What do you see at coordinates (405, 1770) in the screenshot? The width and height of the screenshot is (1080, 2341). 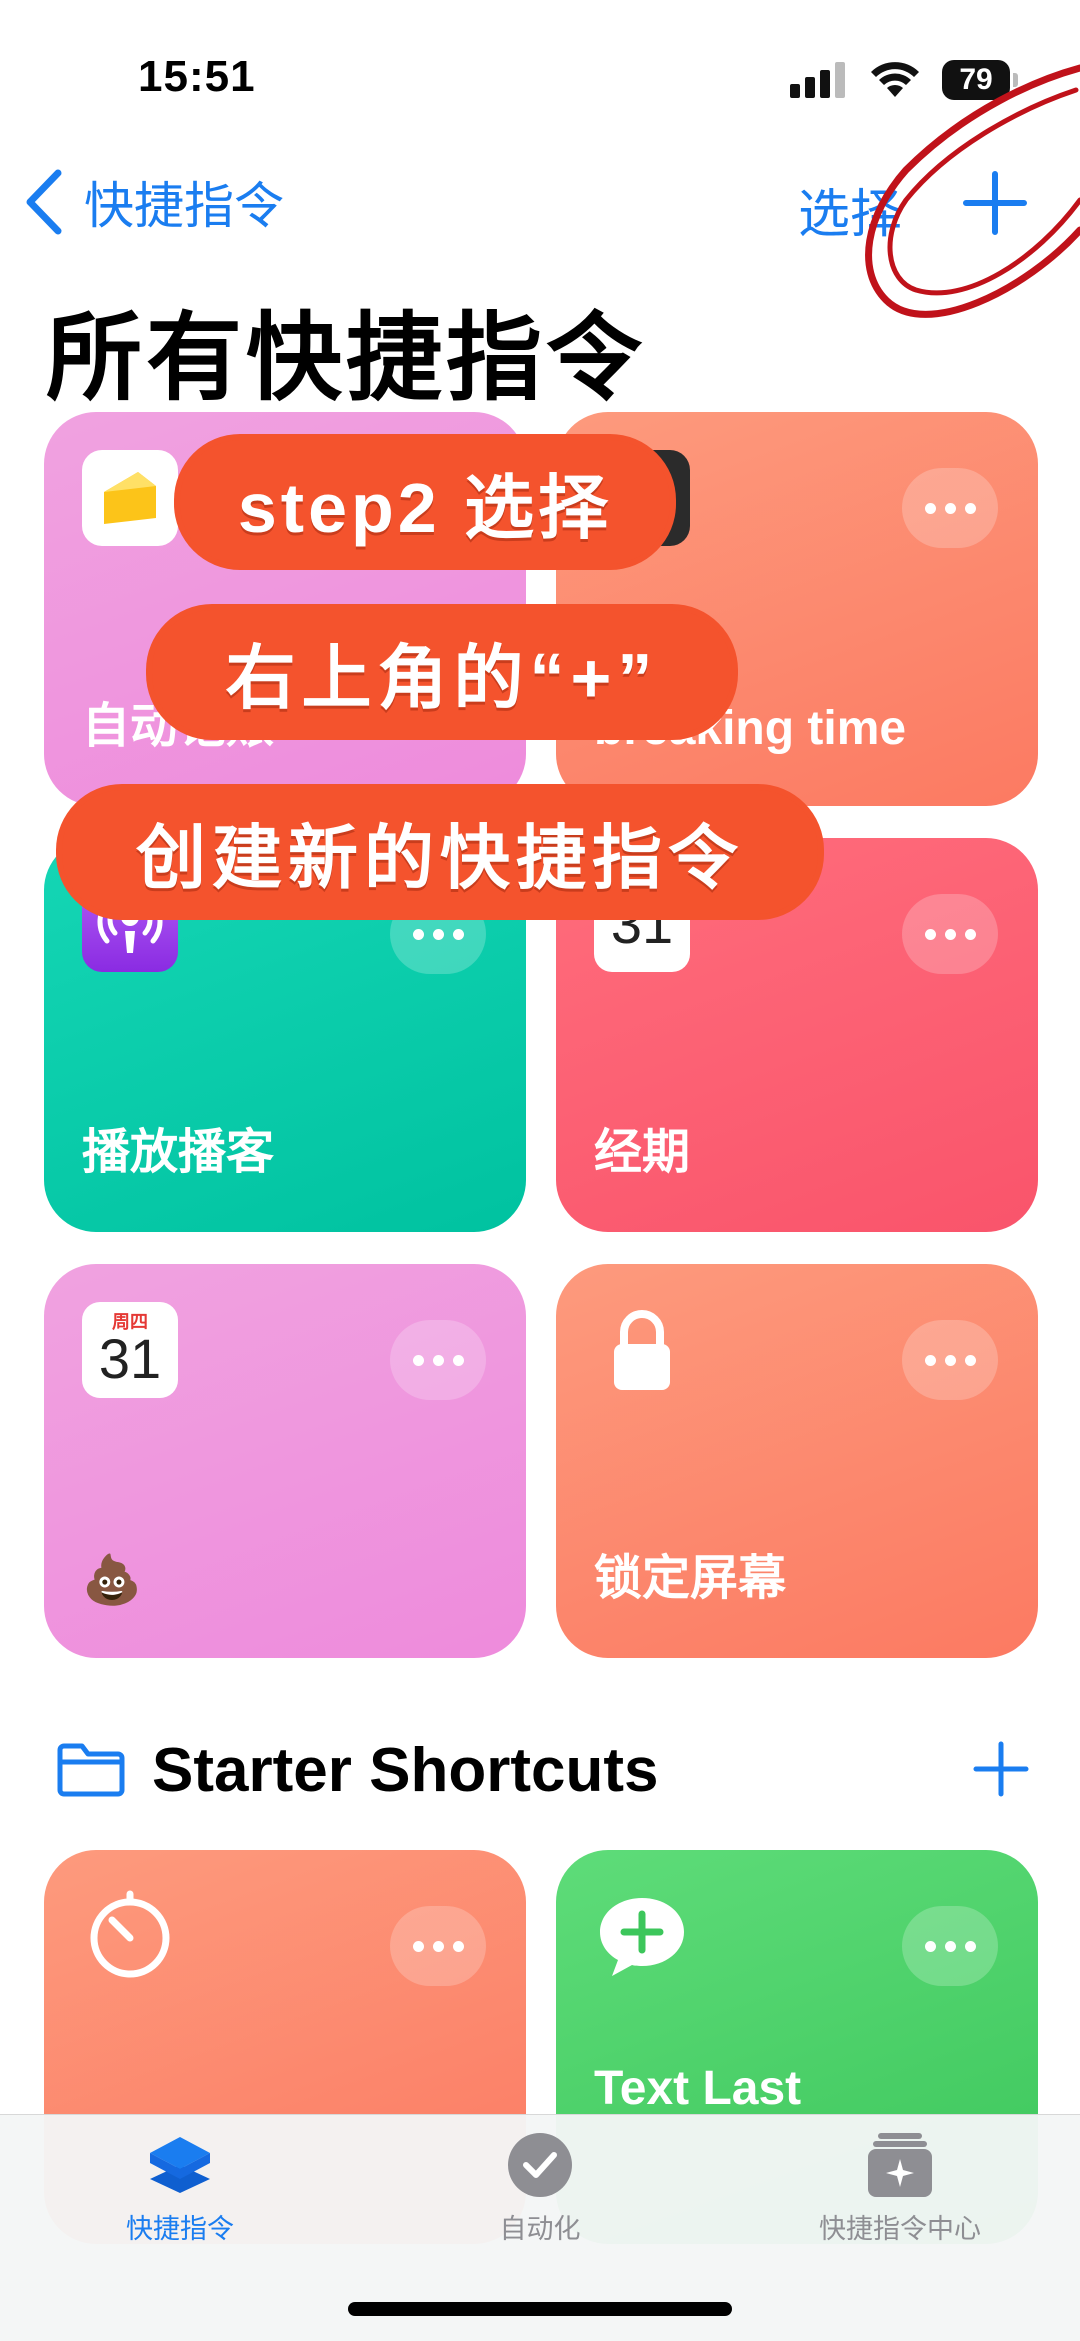 I see `section-title: Starter Shortcuts` at bounding box center [405, 1770].